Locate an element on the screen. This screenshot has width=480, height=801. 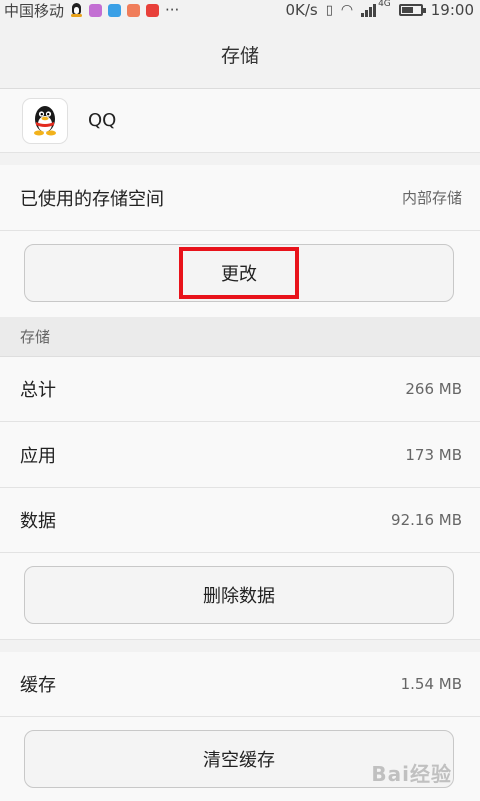
more-notifications-icon: ··· is located at coordinates (172, 10).